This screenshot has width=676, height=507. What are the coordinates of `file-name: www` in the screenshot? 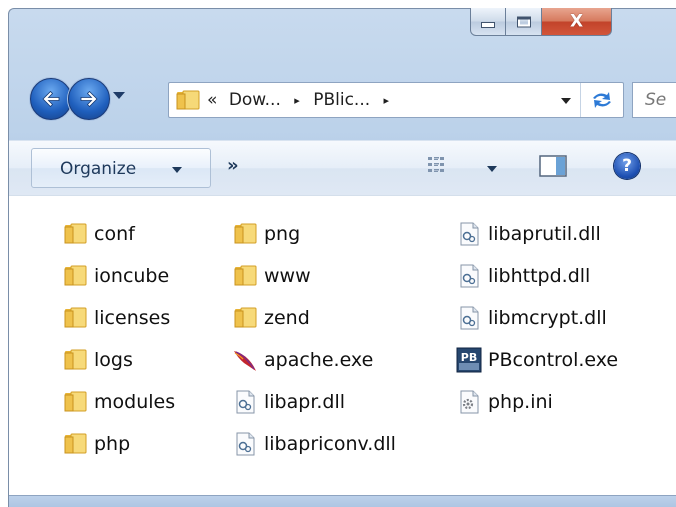 It's located at (287, 276).